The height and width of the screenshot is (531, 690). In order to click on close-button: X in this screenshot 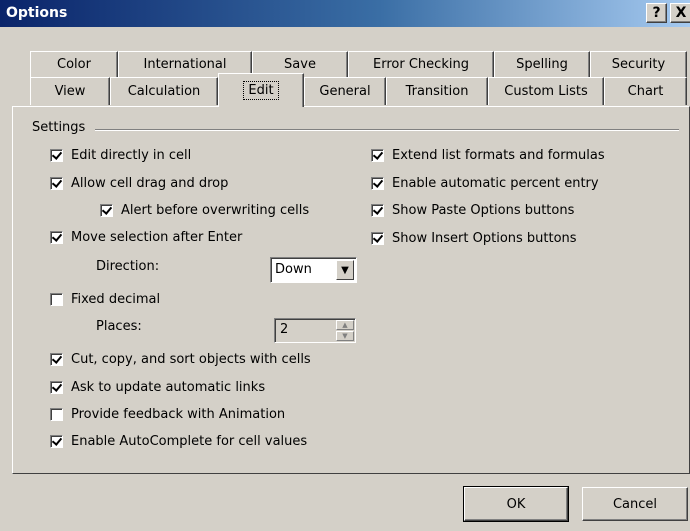, I will do `click(680, 13)`.